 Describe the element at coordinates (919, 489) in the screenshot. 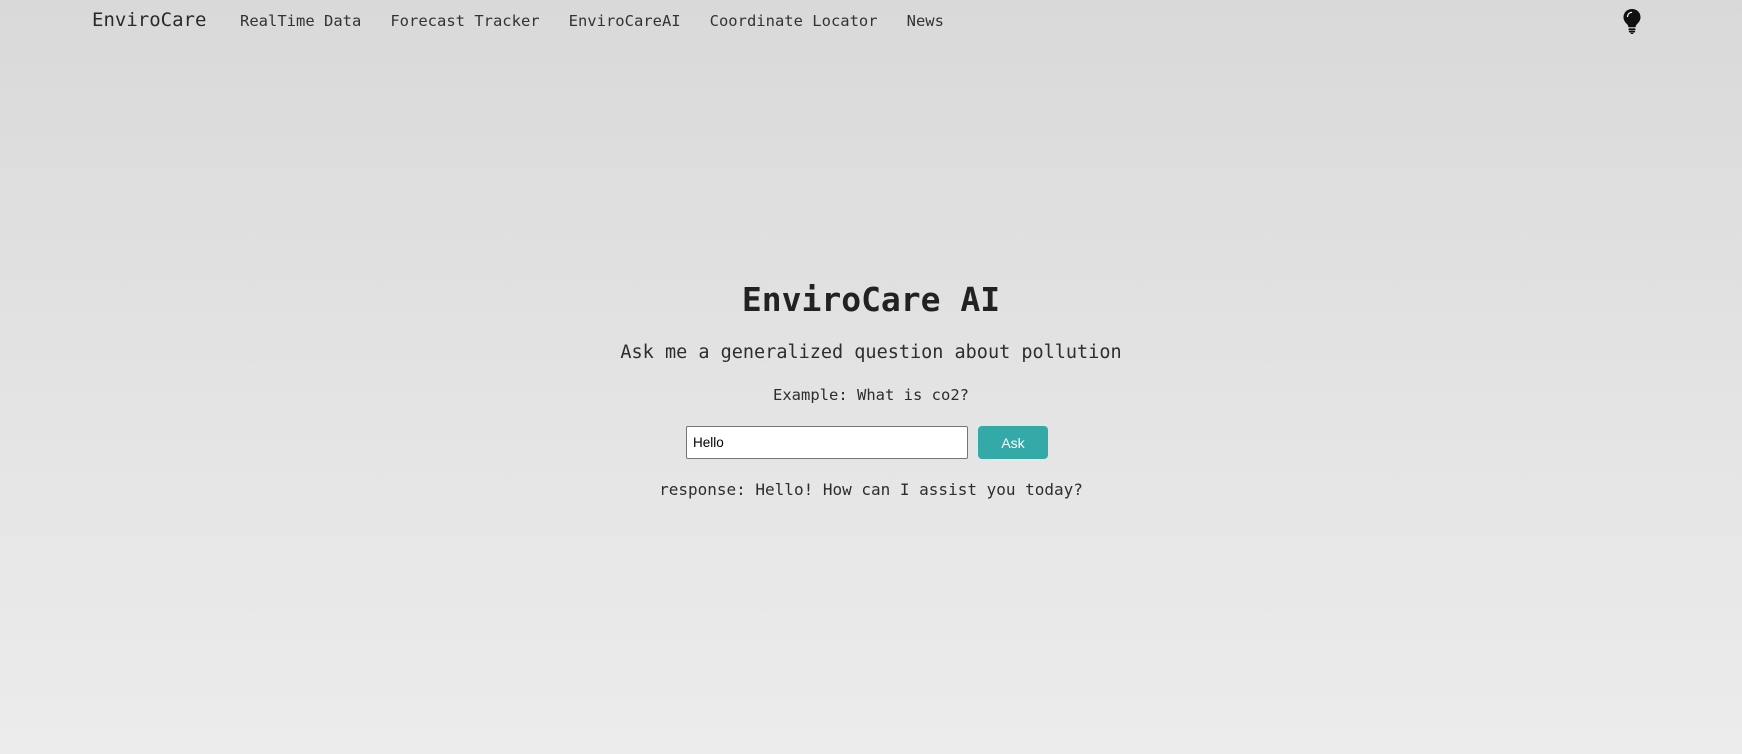

I see `response-message: Hello! How can I assist you today?` at that location.